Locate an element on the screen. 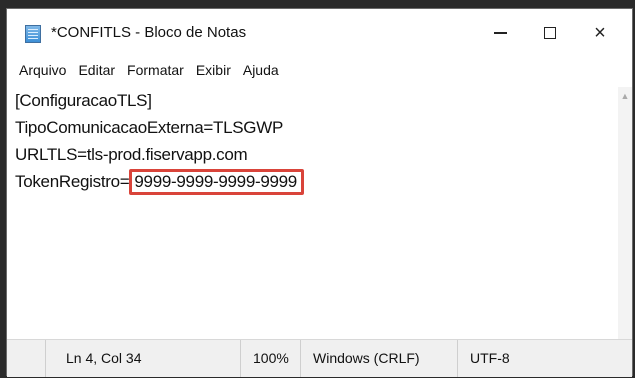  encoding: UTF-8 is located at coordinates (532, 358).